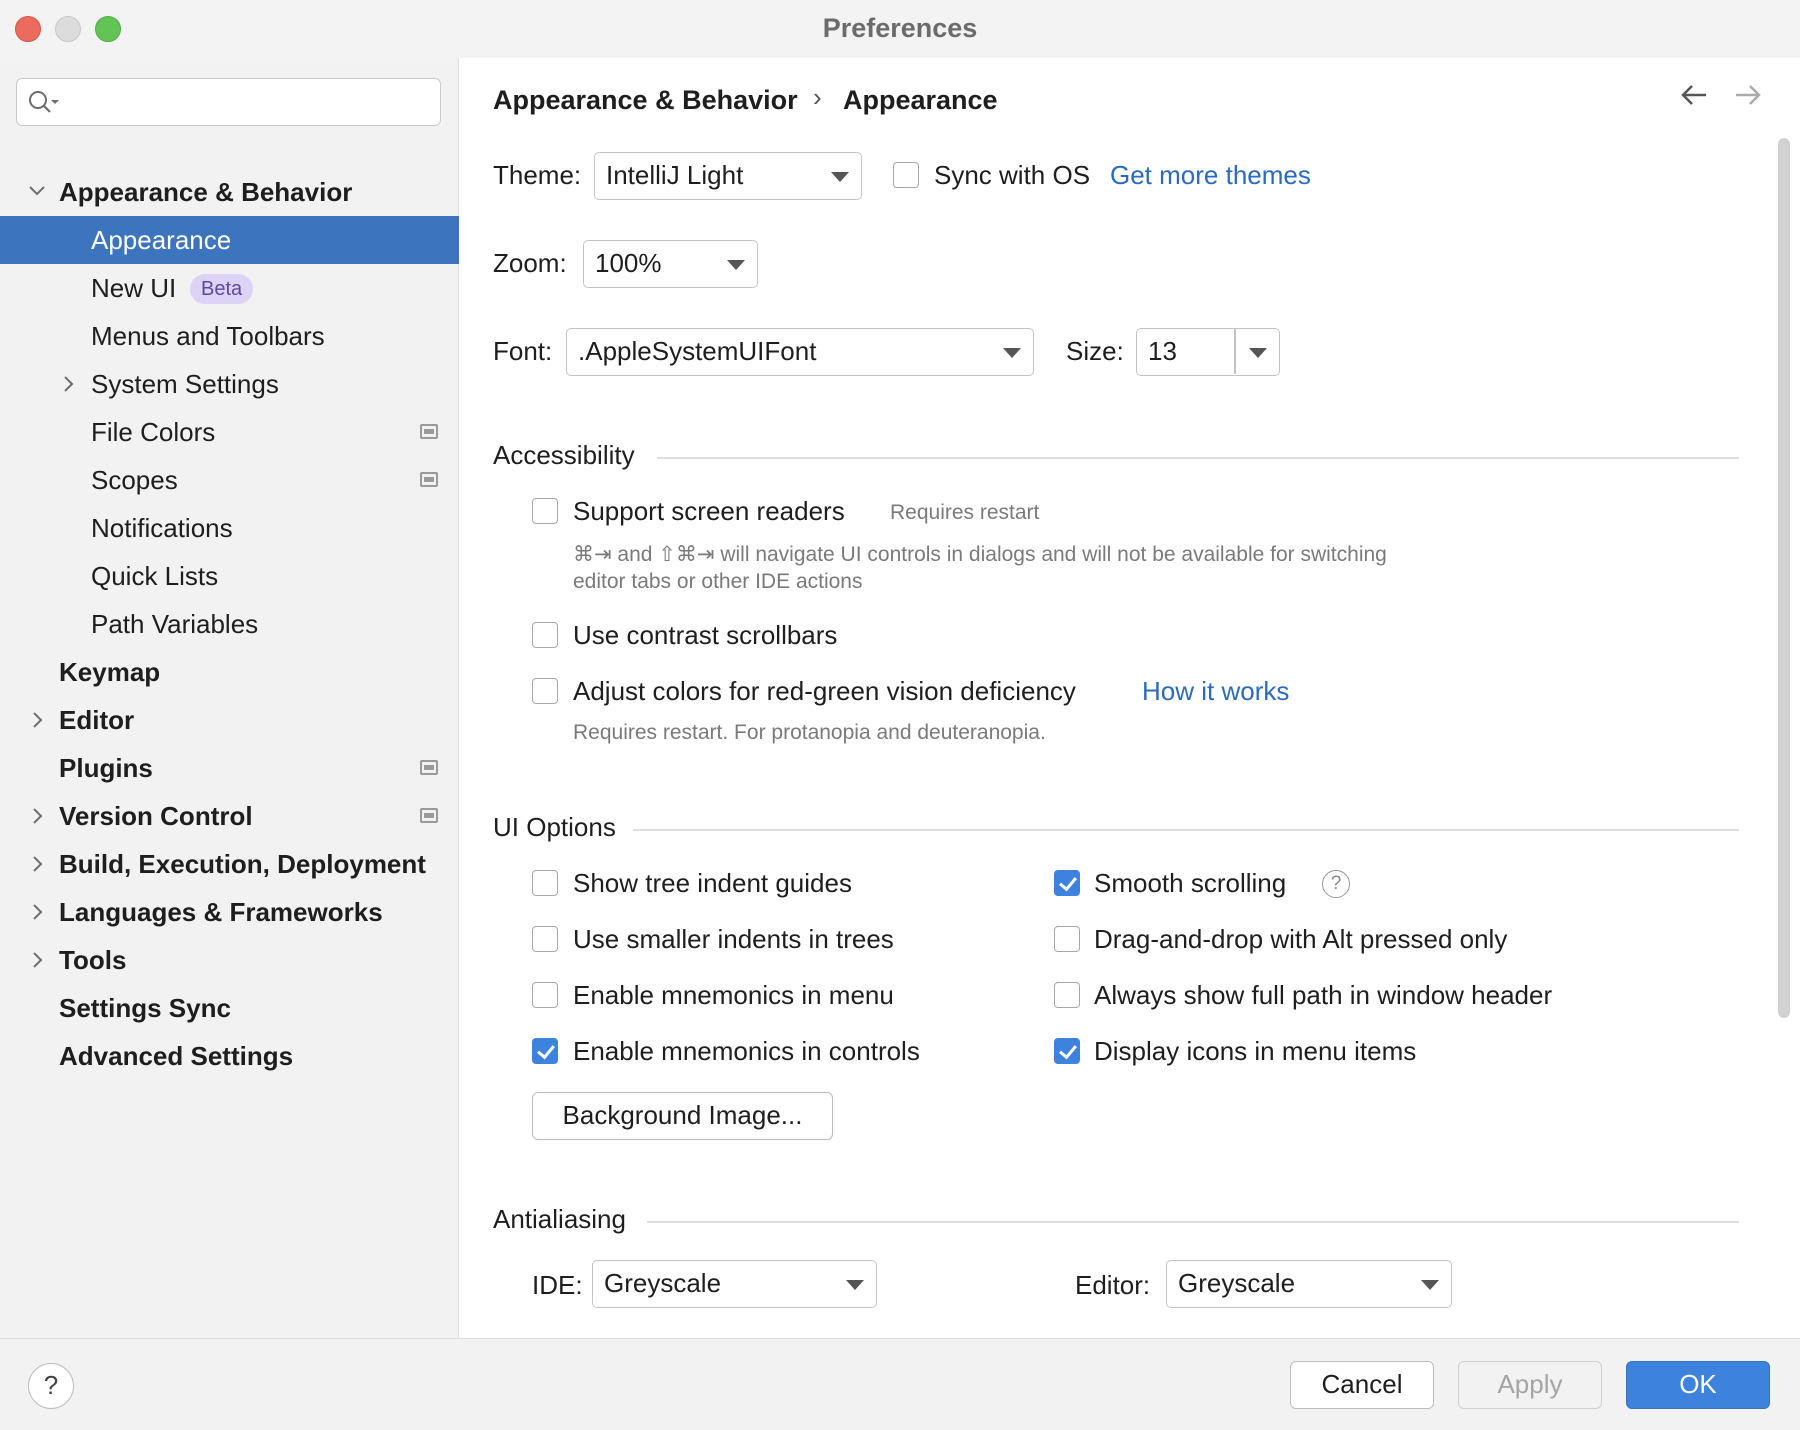  What do you see at coordinates (228, 102) in the screenshot?
I see `settings-search-input` at bounding box center [228, 102].